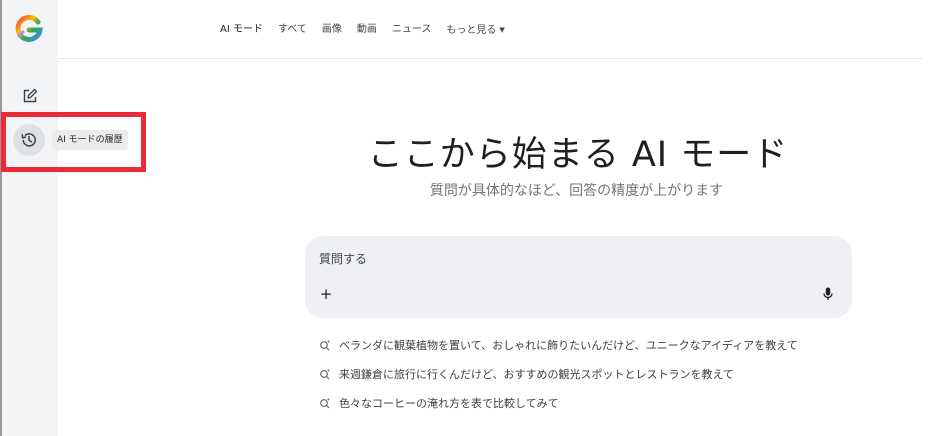  I want to click on chevron-down-icon: ▼, so click(502, 30).